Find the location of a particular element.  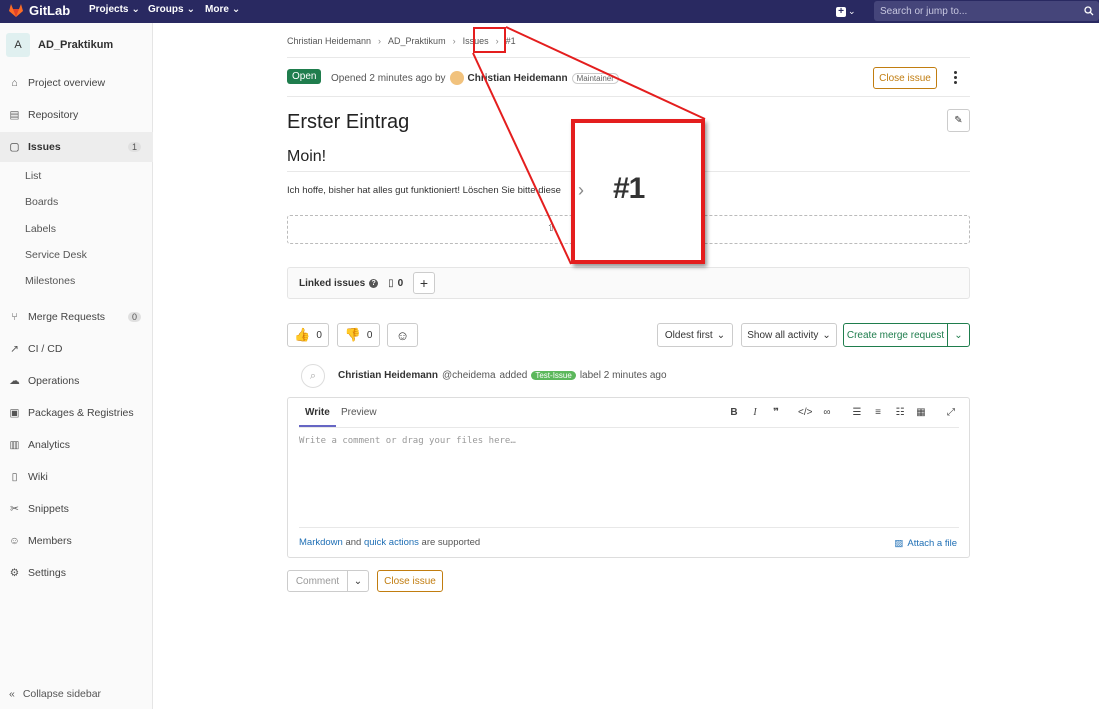

plus-icon: + is located at coordinates (424, 283).